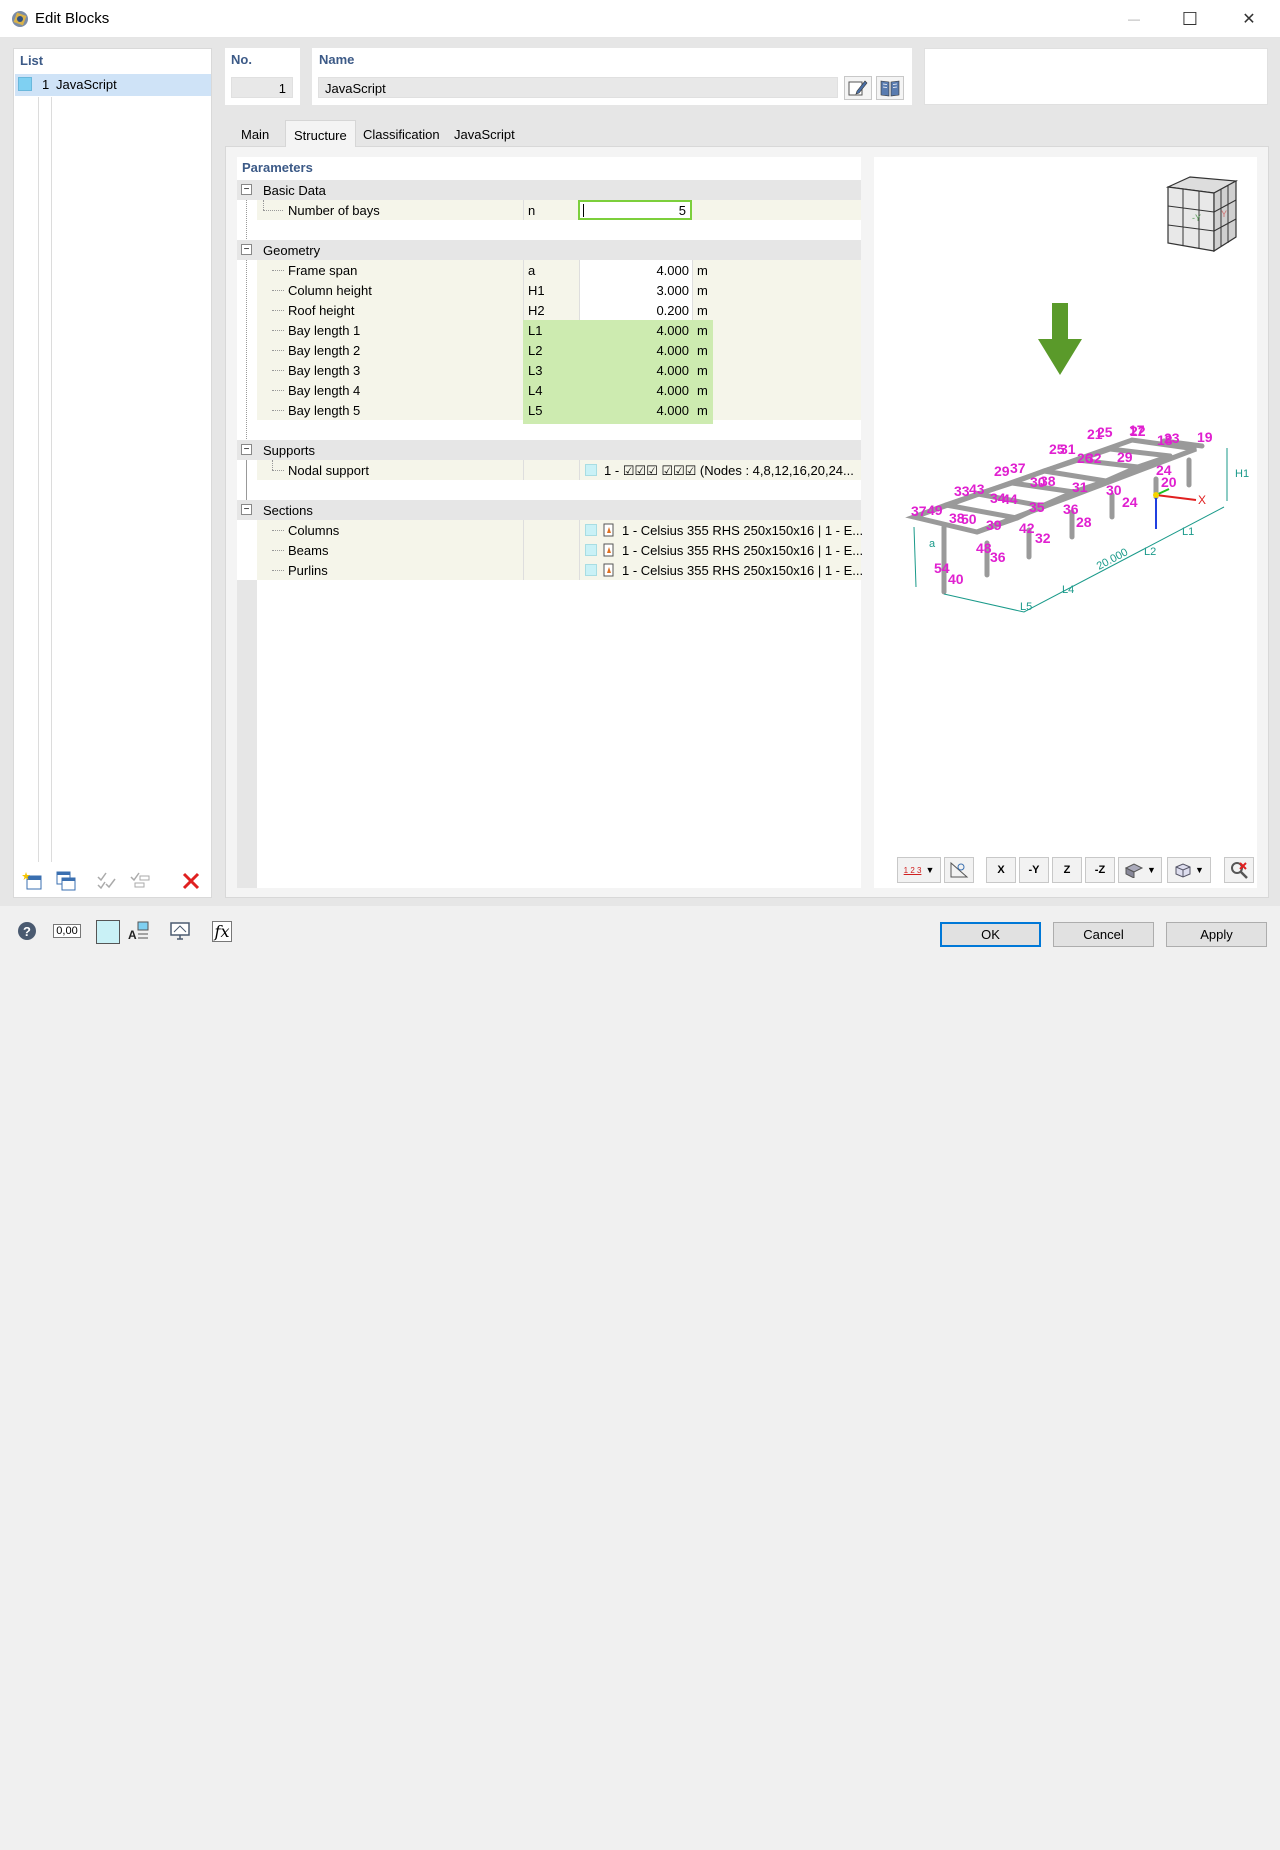 The image size is (1280, 1850). I want to click on units-button: 0,00, so click(67, 931).